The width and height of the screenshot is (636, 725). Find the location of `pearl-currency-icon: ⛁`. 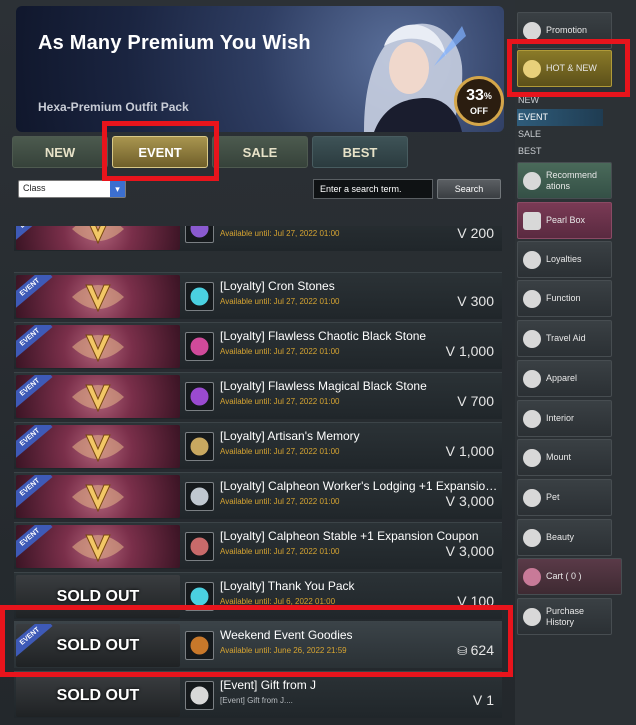

pearl-currency-icon: ⛁ is located at coordinates (464, 651).